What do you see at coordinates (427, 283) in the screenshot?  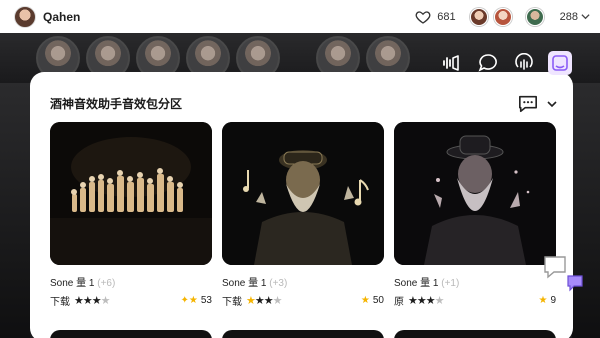 I see `card-title: Sone 量 1 (+1)` at bounding box center [427, 283].